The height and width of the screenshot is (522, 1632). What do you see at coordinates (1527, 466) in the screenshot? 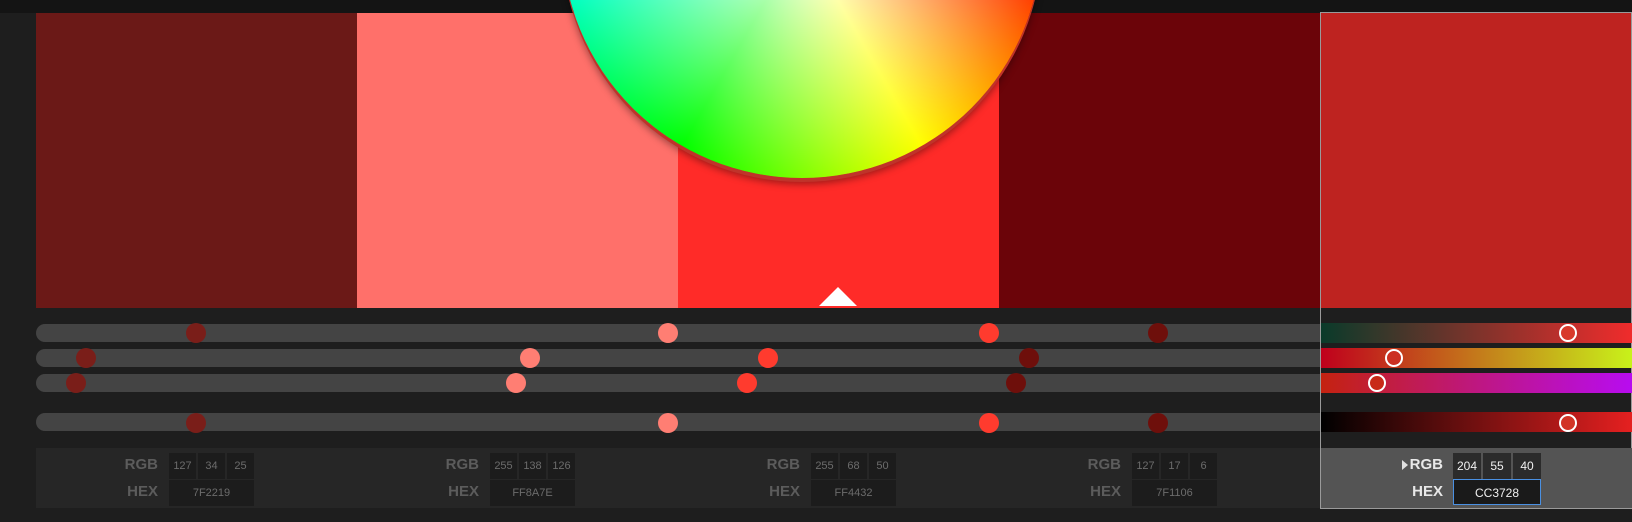
I see `b-field: 40` at bounding box center [1527, 466].